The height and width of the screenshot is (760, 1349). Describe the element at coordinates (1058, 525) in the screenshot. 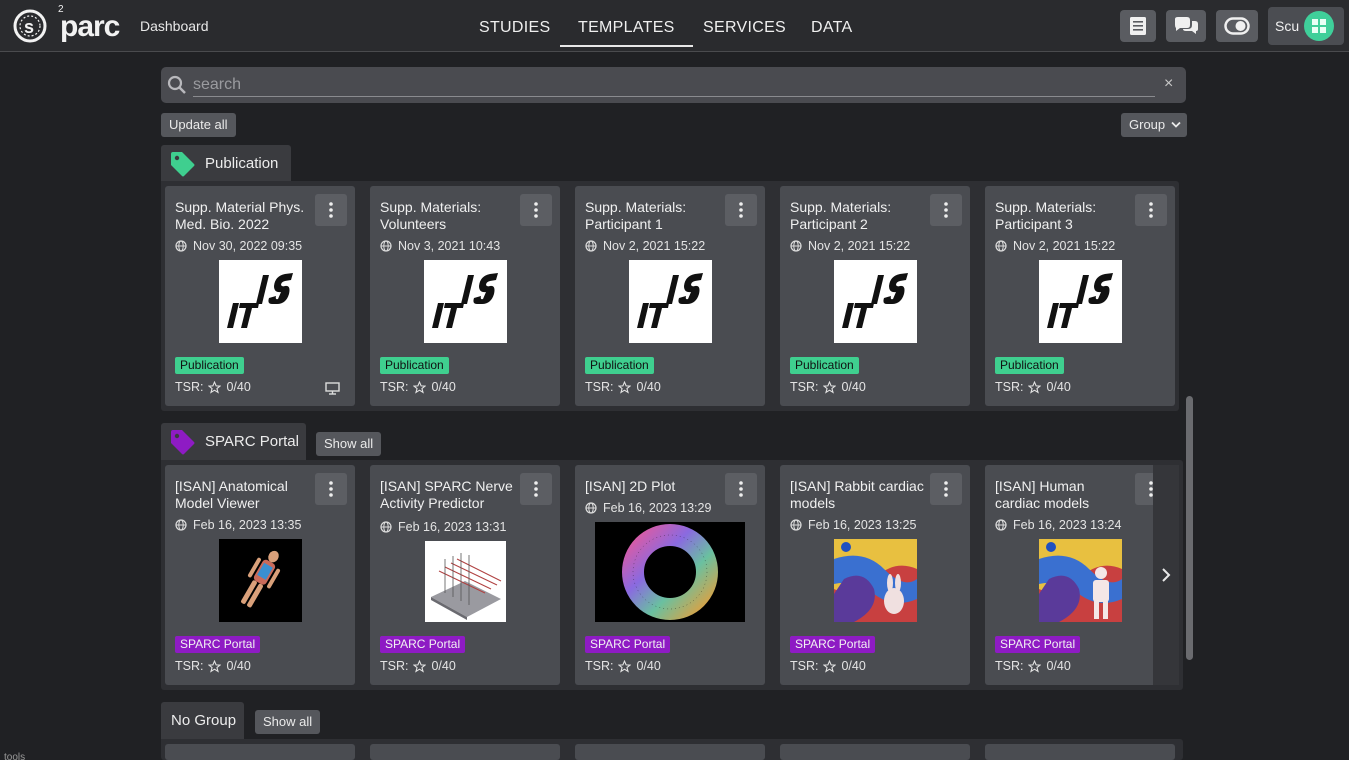

I see `card-date: Feb 16, 2023 13:24` at that location.